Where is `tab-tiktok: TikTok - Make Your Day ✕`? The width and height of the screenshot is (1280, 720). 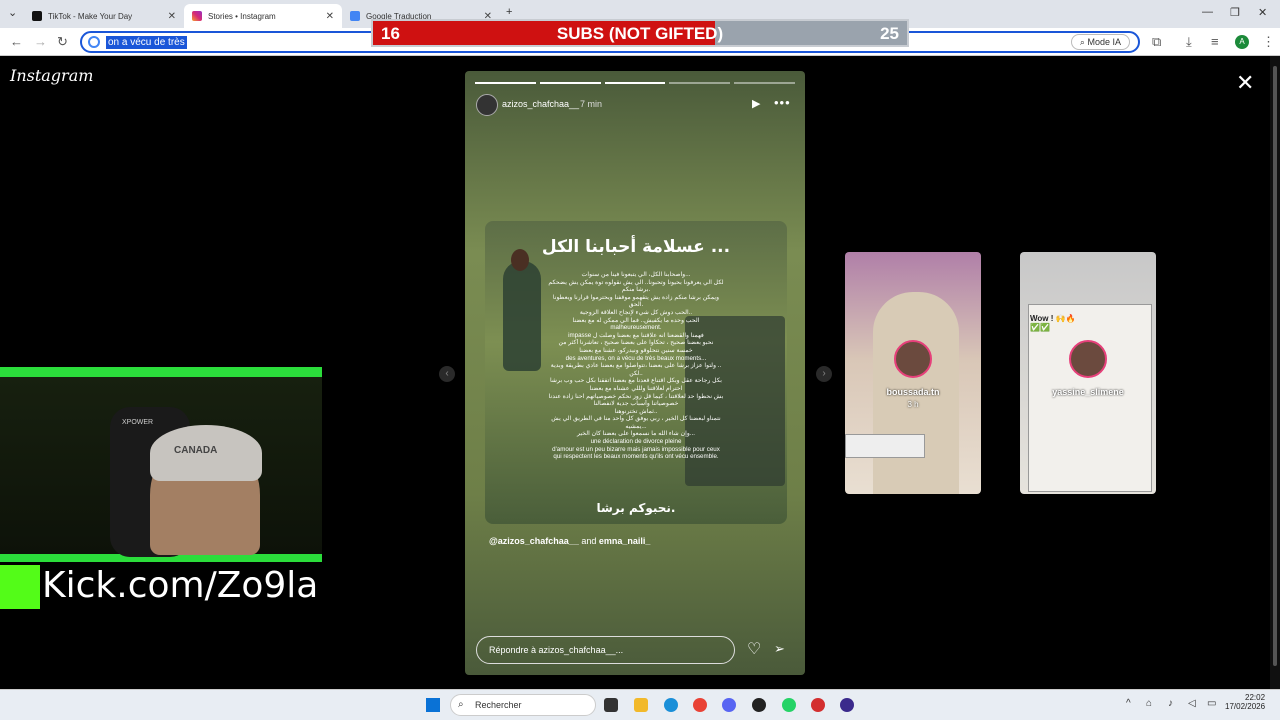
tab-tiktok: TikTok - Make Your Day ✕ is located at coordinates (104, 16).